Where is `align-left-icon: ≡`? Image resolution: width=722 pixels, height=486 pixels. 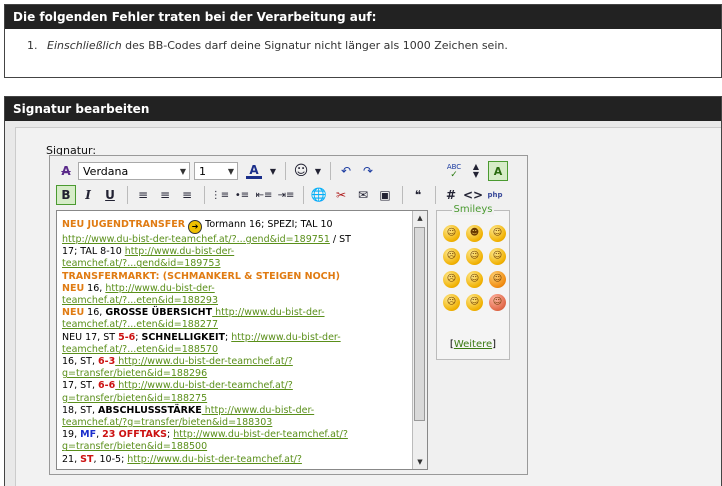
align-left-icon: ≡ is located at coordinates (143, 195).